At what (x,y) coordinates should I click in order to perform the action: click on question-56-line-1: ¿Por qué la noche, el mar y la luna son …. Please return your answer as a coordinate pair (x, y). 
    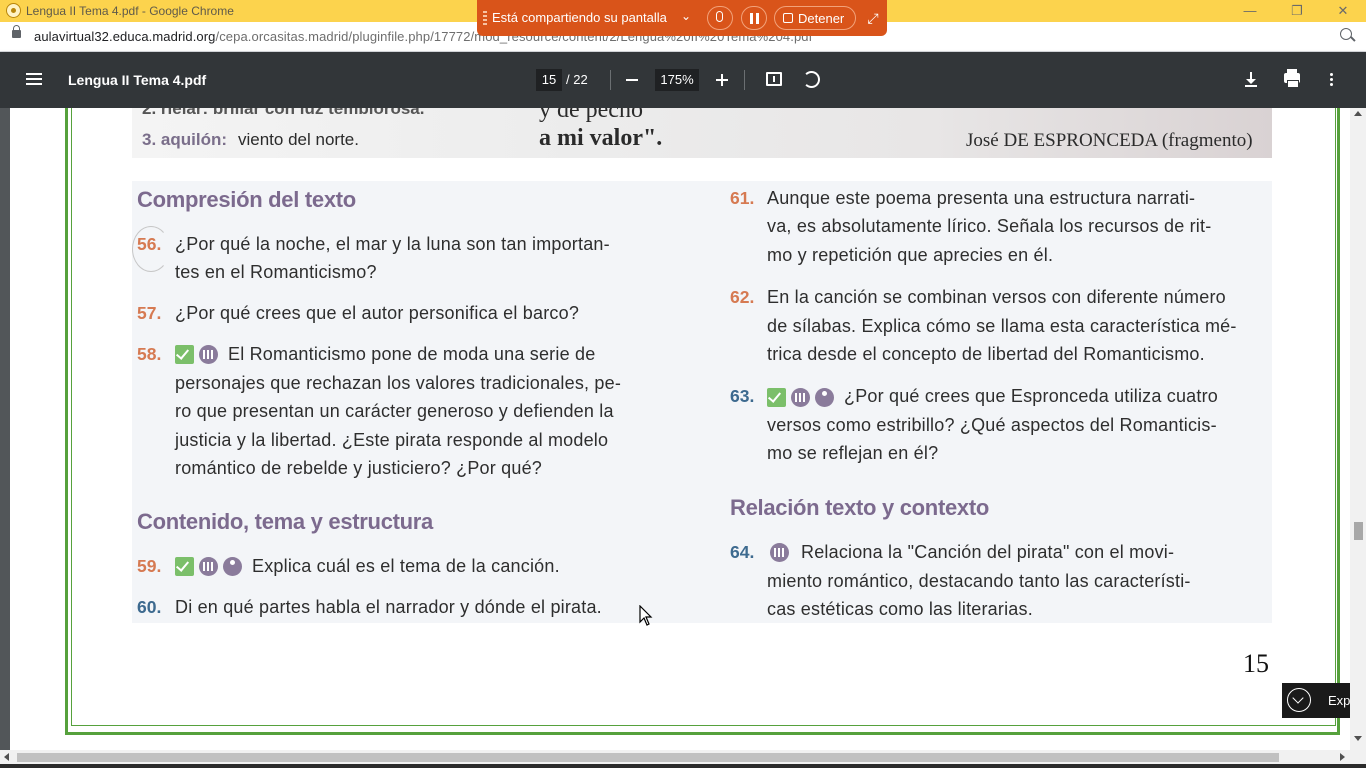
    Looking at the image, I should click on (392, 244).